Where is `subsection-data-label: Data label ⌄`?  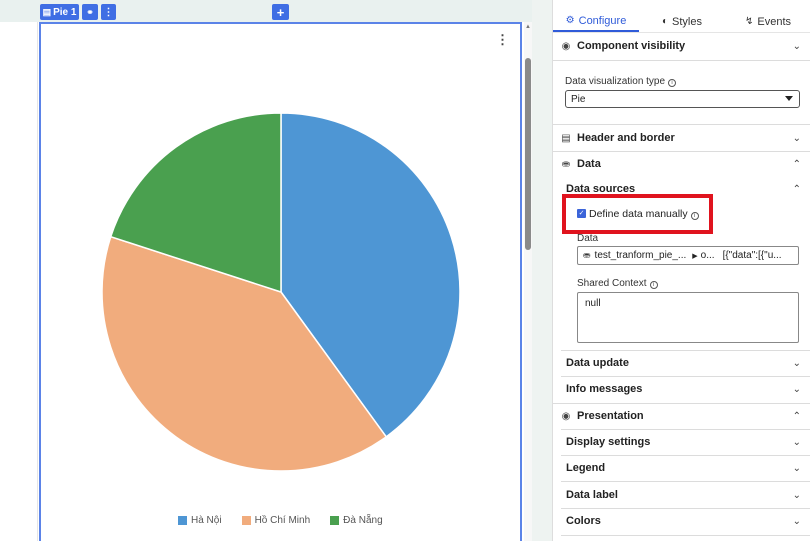
subsection-data-label: Data label ⌄ is located at coordinates (681, 495).